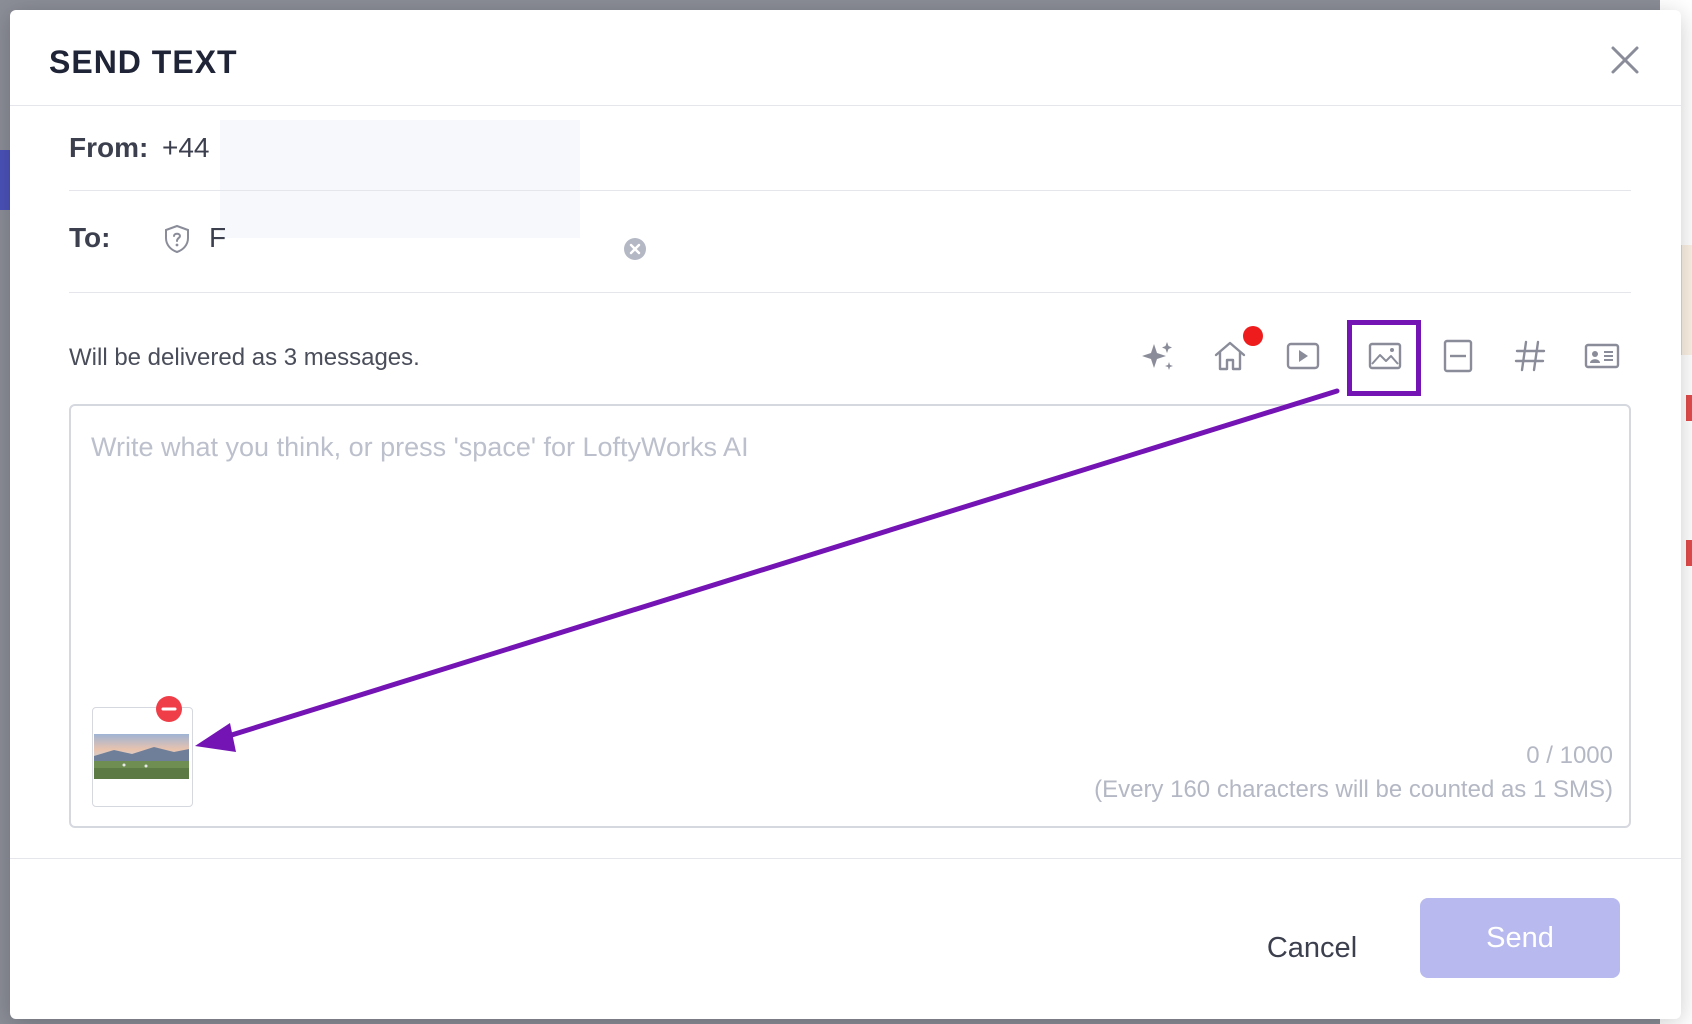 The height and width of the screenshot is (1024, 1692). Describe the element at coordinates (1458, 356) in the screenshot. I see `template-icon` at that location.